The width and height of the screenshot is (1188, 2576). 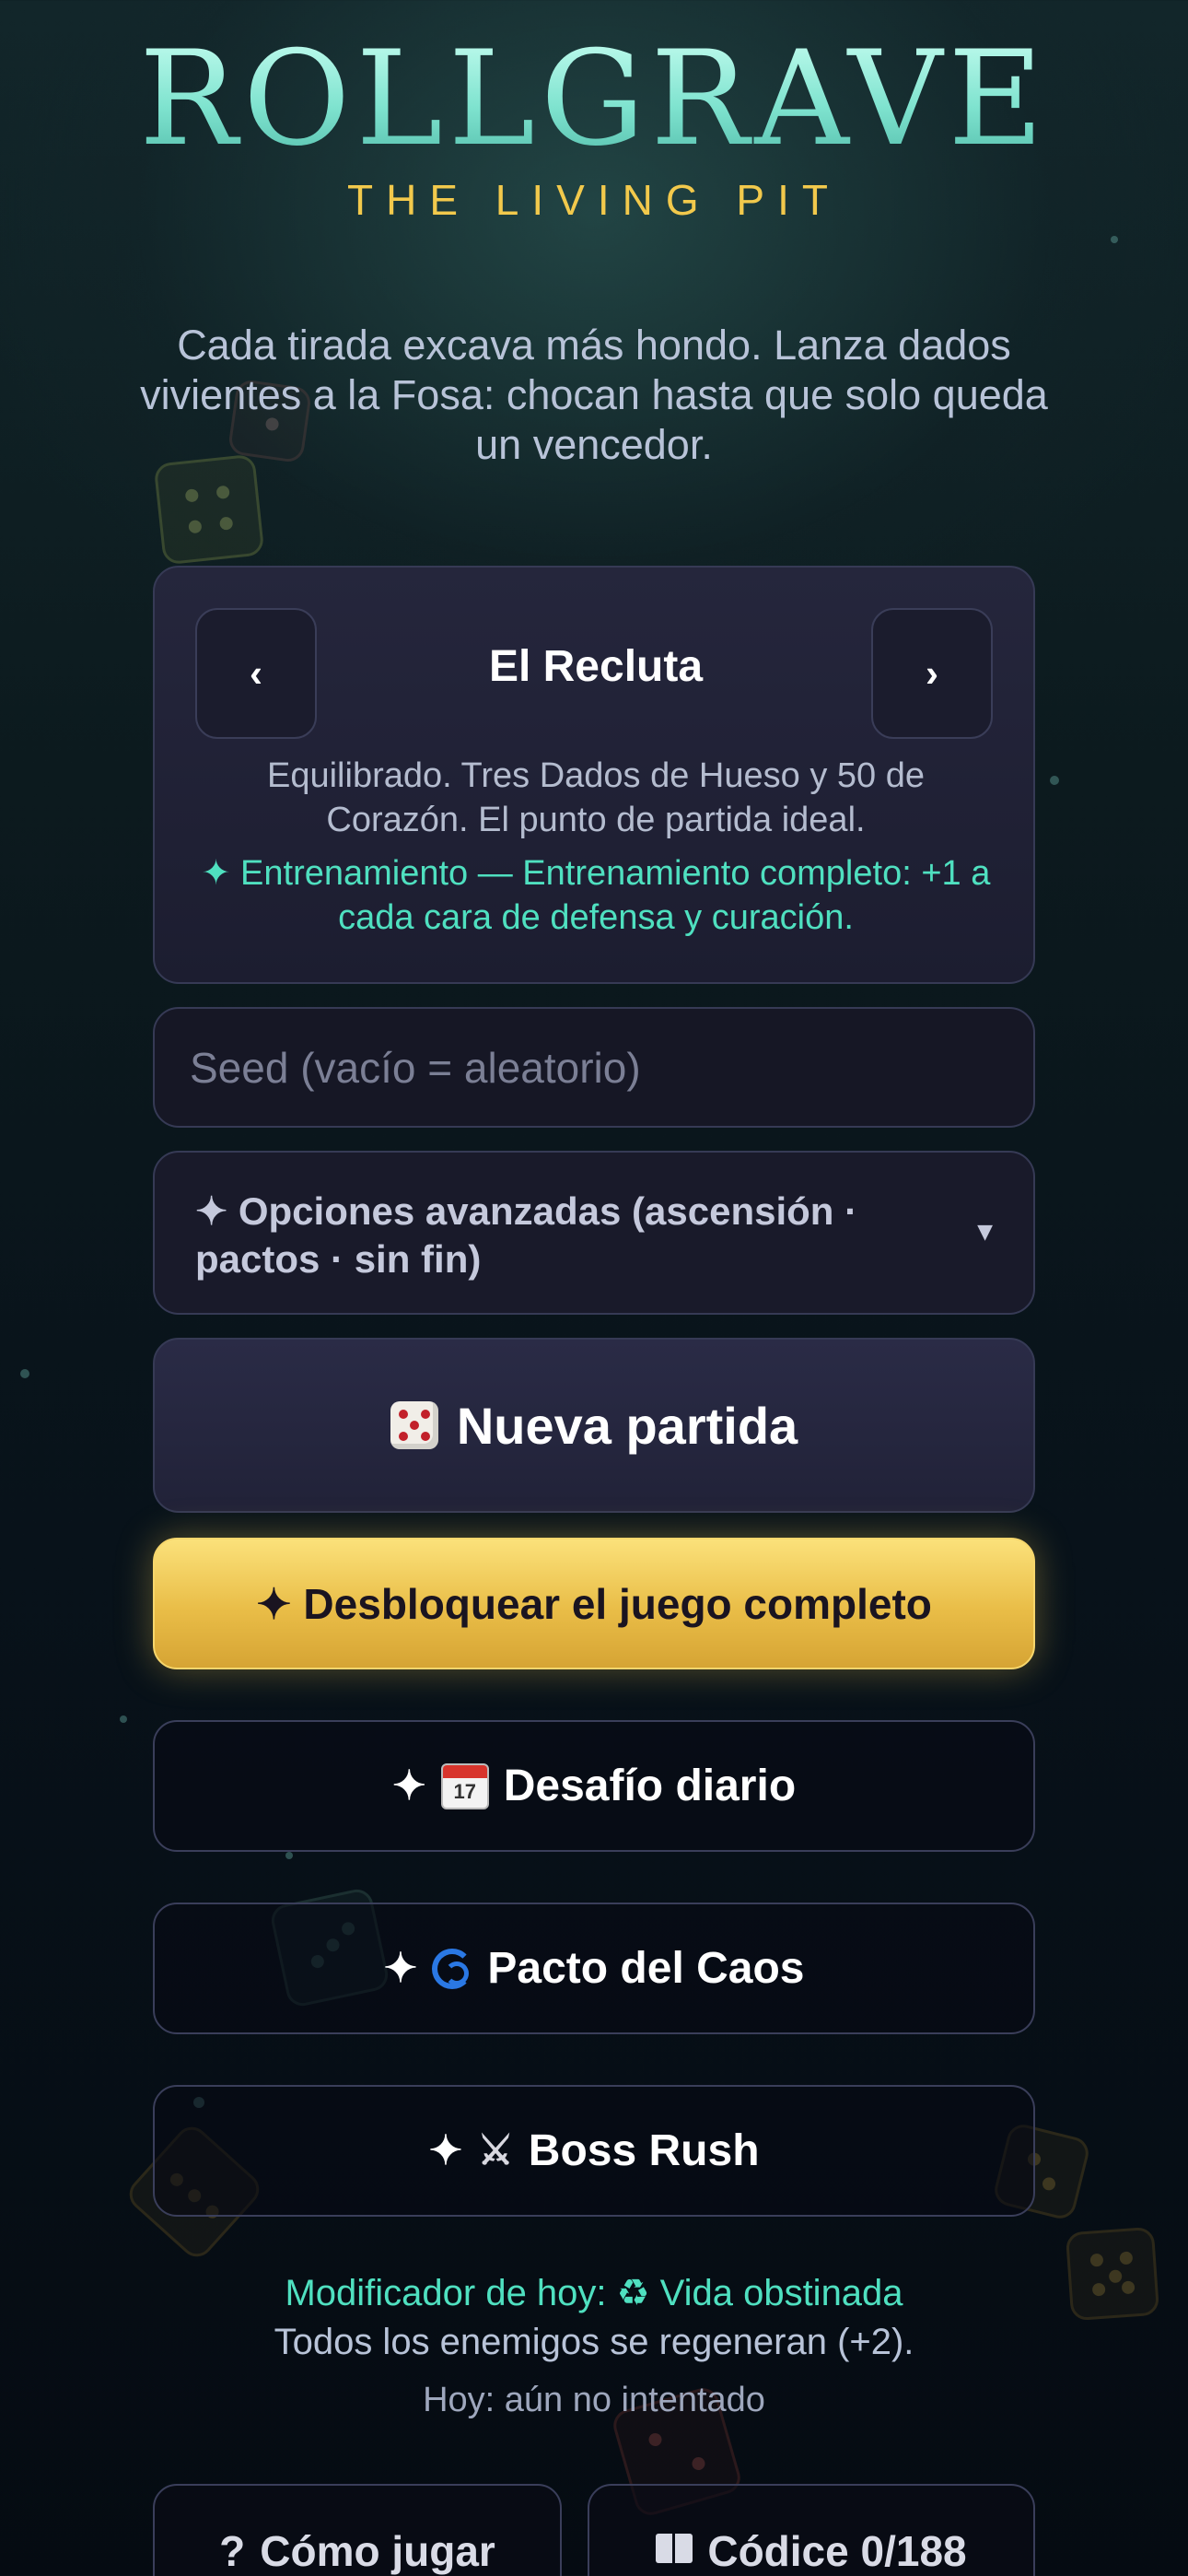 What do you see at coordinates (674, 2548) in the screenshot?
I see `book-icon` at bounding box center [674, 2548].